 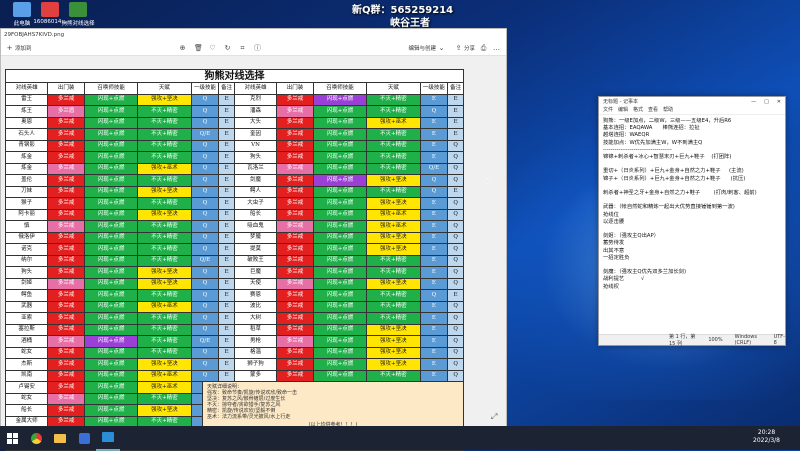 What do you see at coordinates (26, 203) in the screenshot?
I see `table-cell: 猴子` at bounding box center [26, 203].